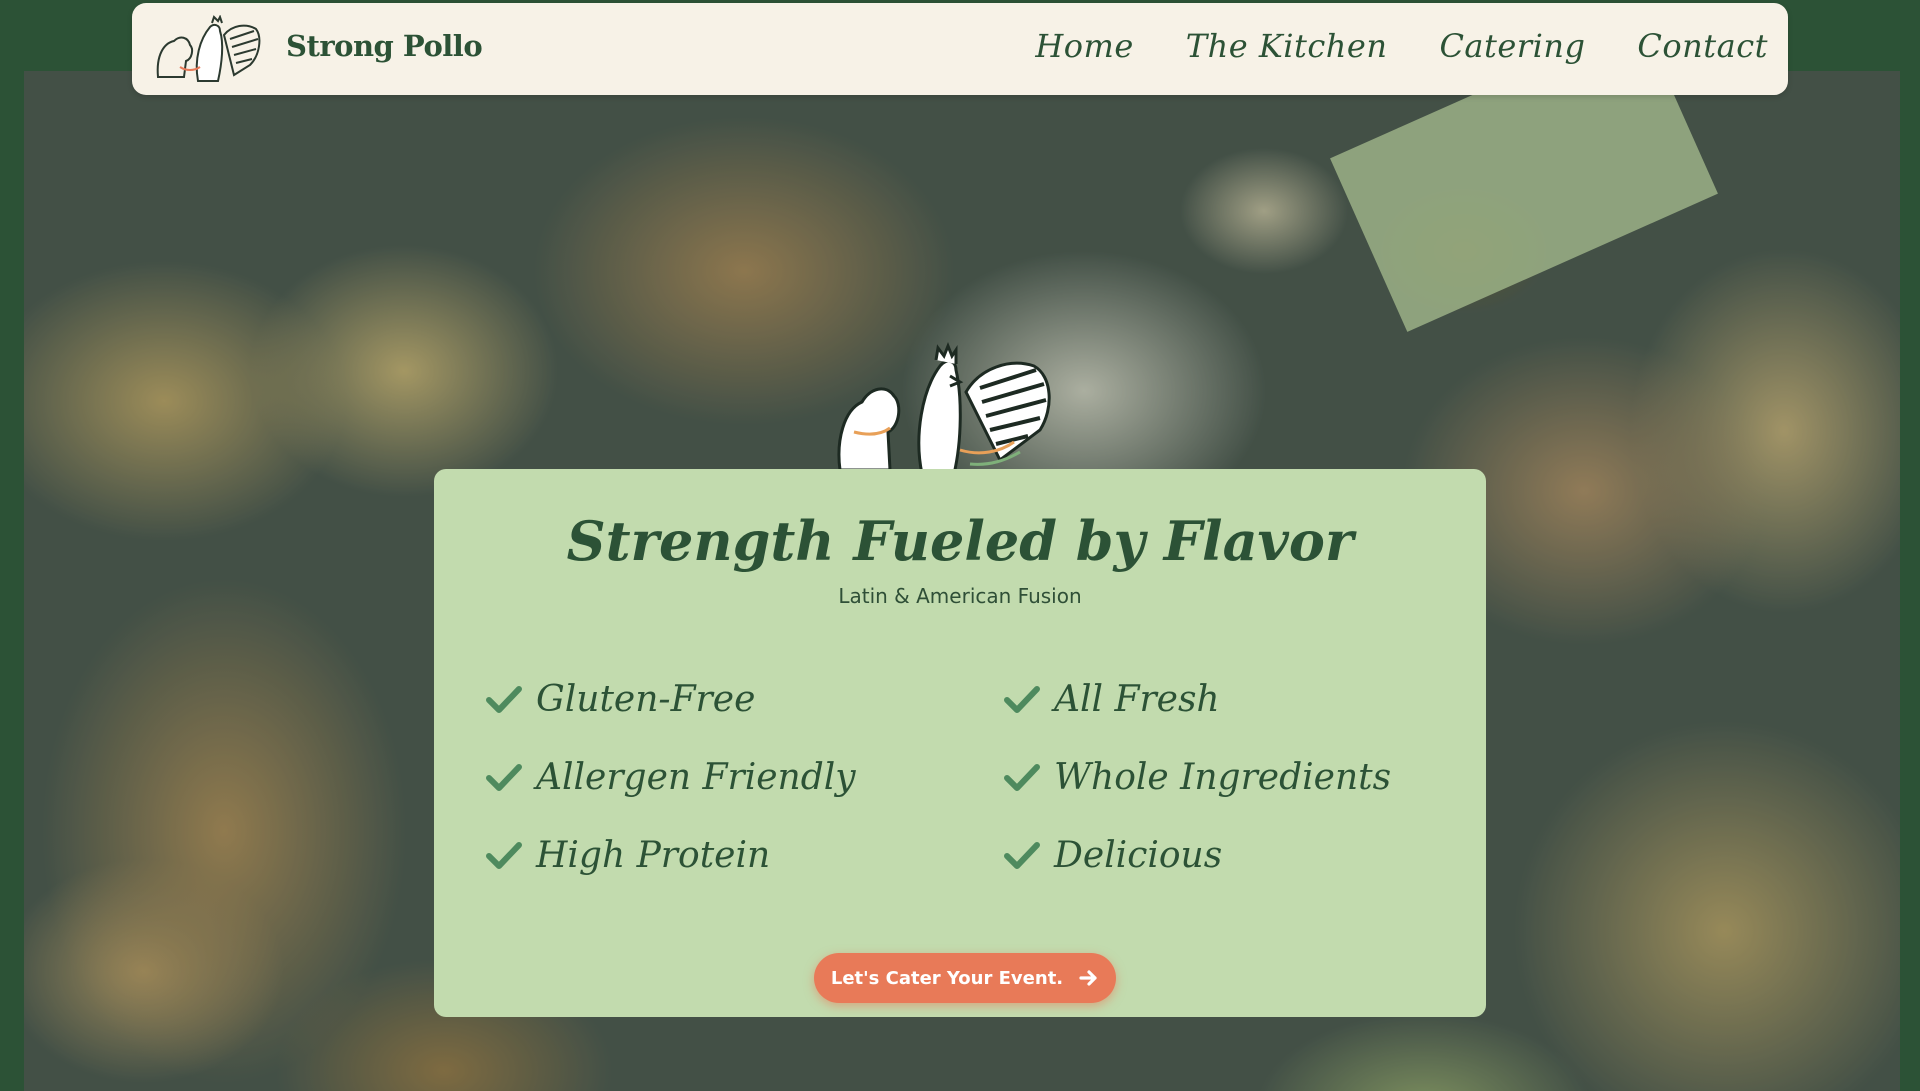 The width and height of the screenshot is (1920, 1091). I want to click on feature-item: Whole Ingredients, so click(1224, 777).